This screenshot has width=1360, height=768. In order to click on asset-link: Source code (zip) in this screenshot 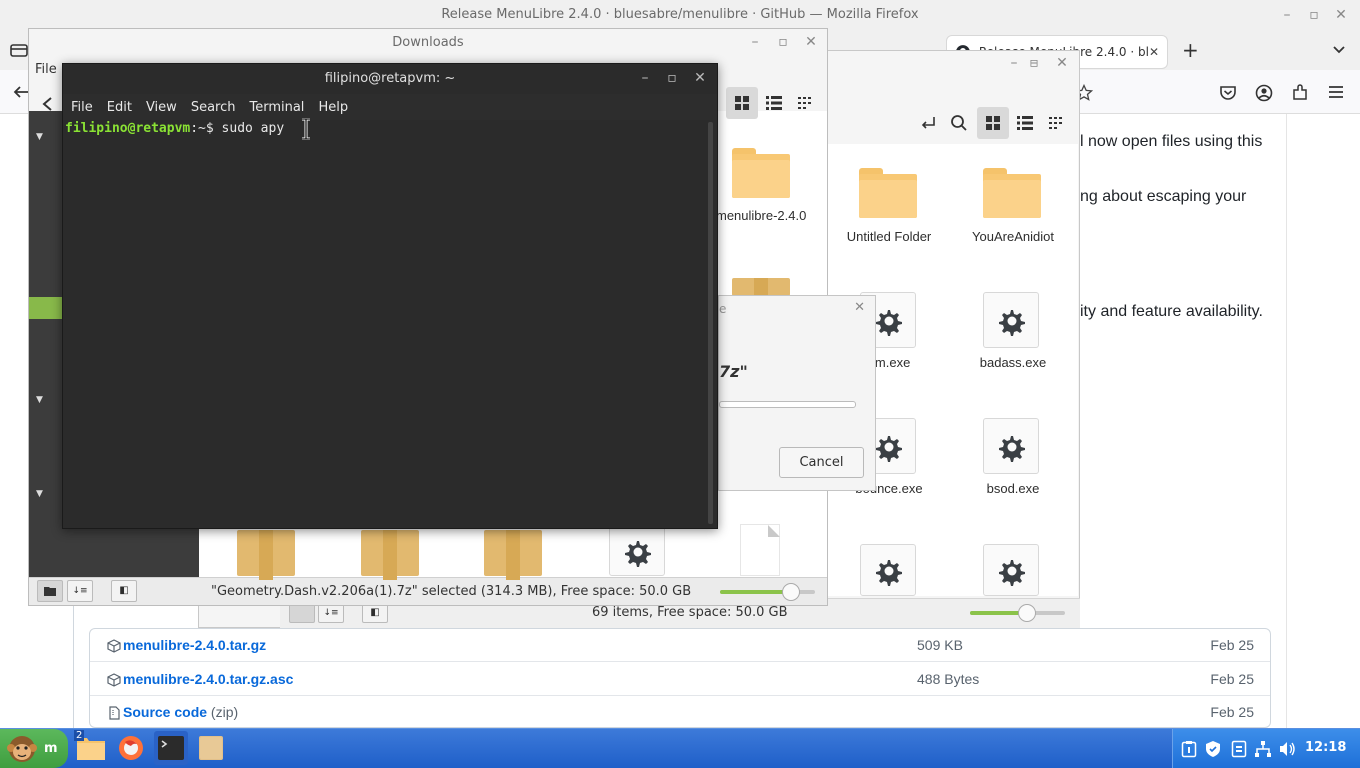, I will do `click(180, 712)`.